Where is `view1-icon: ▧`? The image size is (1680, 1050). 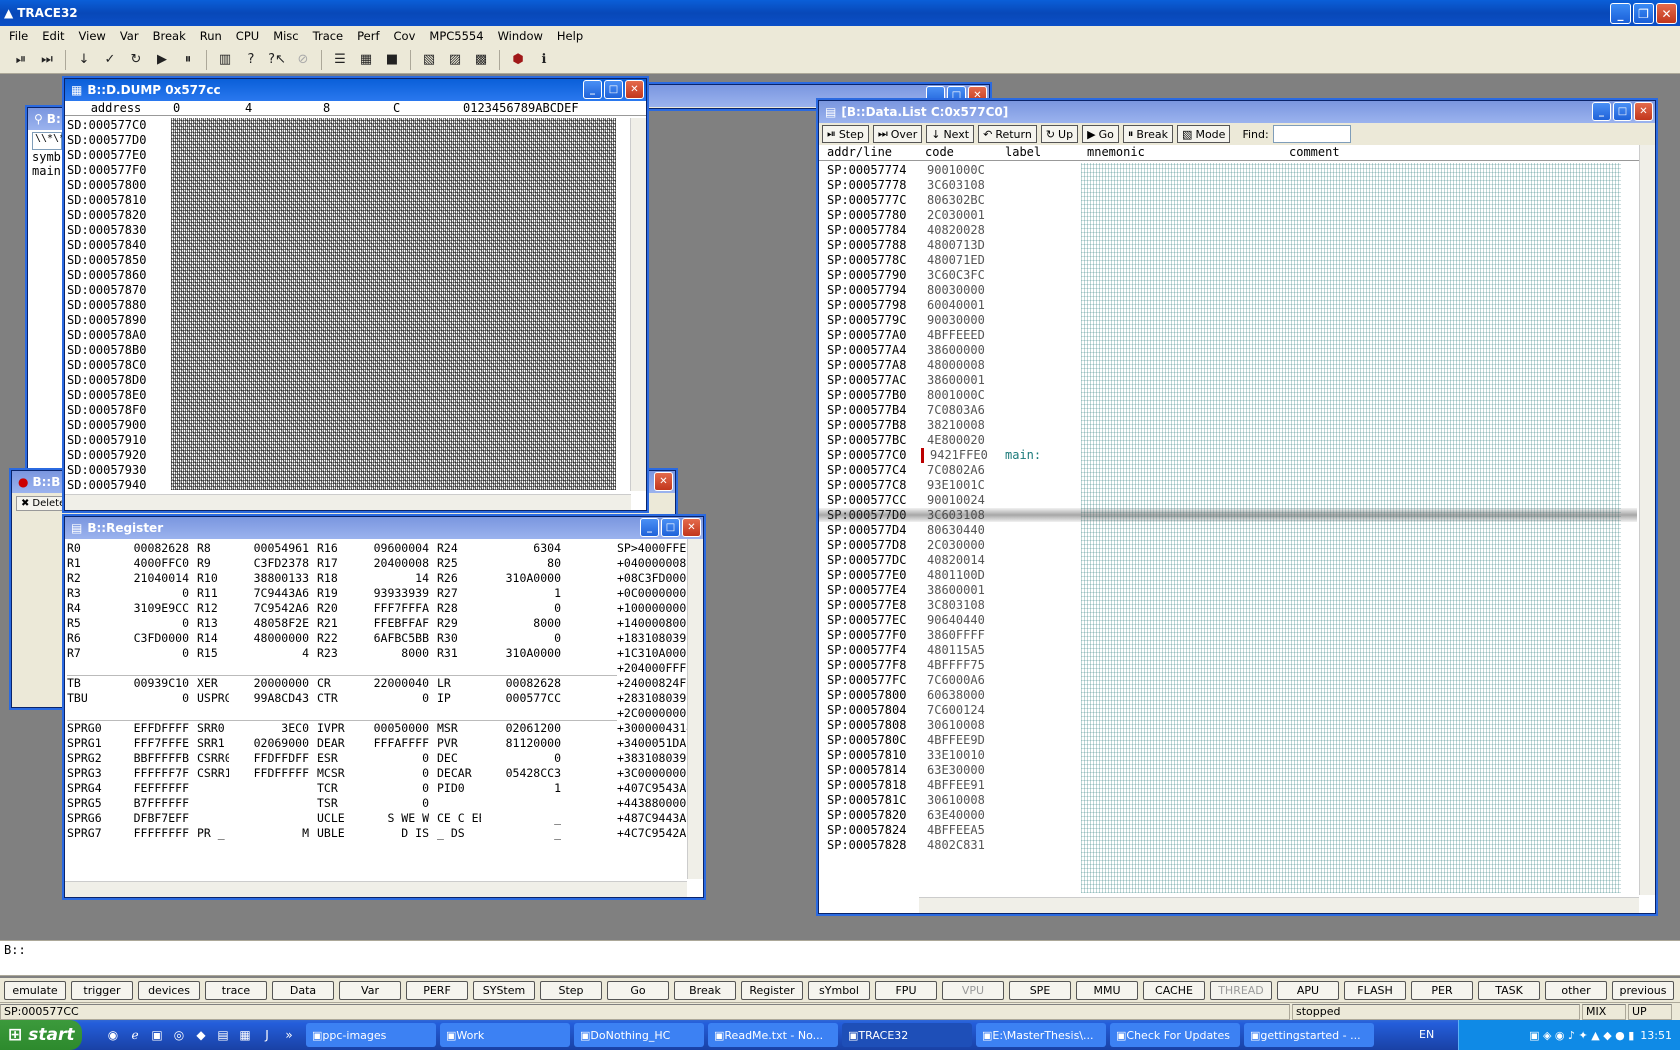 view1-icon: ▧ is located at coordinates (429, 60).